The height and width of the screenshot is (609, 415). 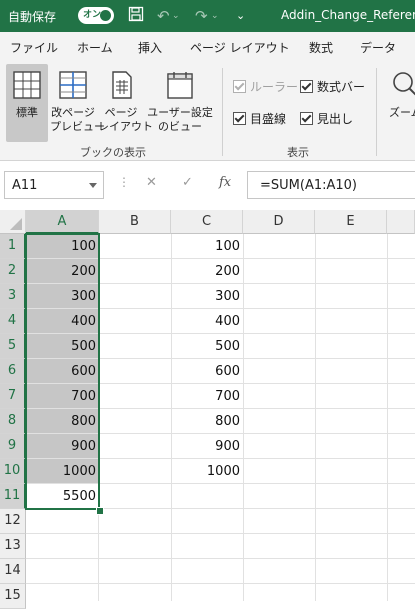 What do you see at coordinates (240, 47) in the screenshot?
I see `tab-page-layout: ページ レイアウト` at bounding box center [240, 47].